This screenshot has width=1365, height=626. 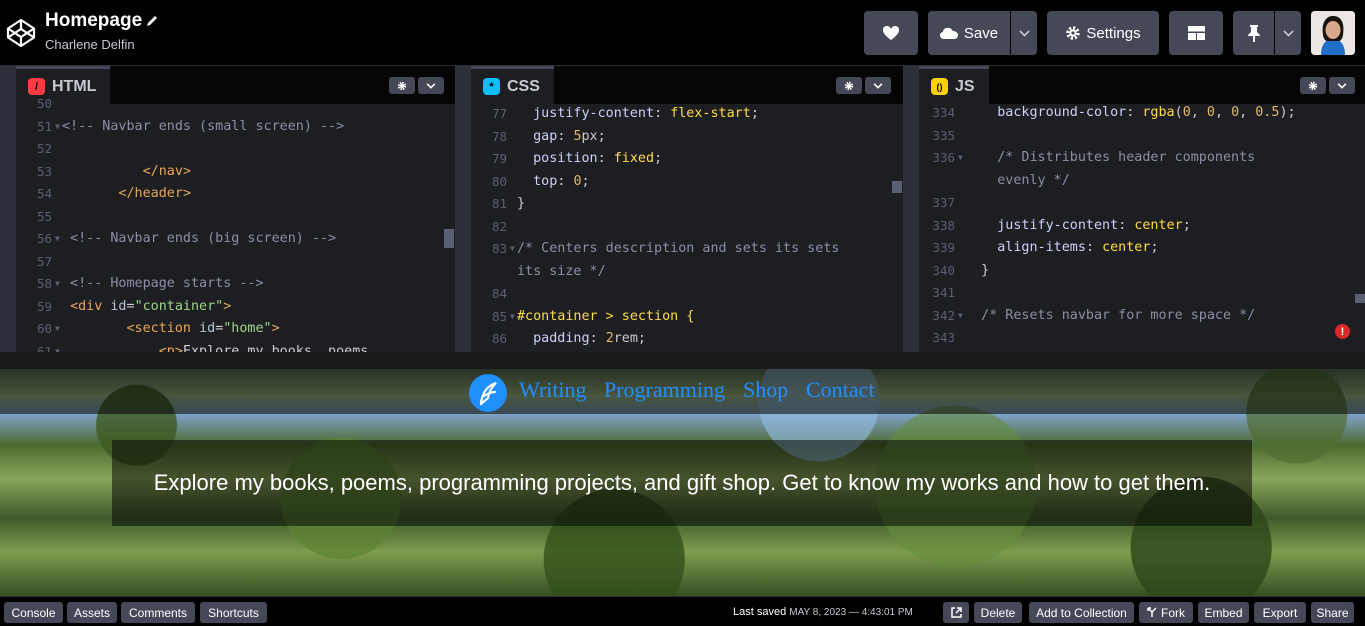 What do you see at coordinates (488, 393) in the screenshot?
I see `site-logo-icon` at bounding box center [488, 393].